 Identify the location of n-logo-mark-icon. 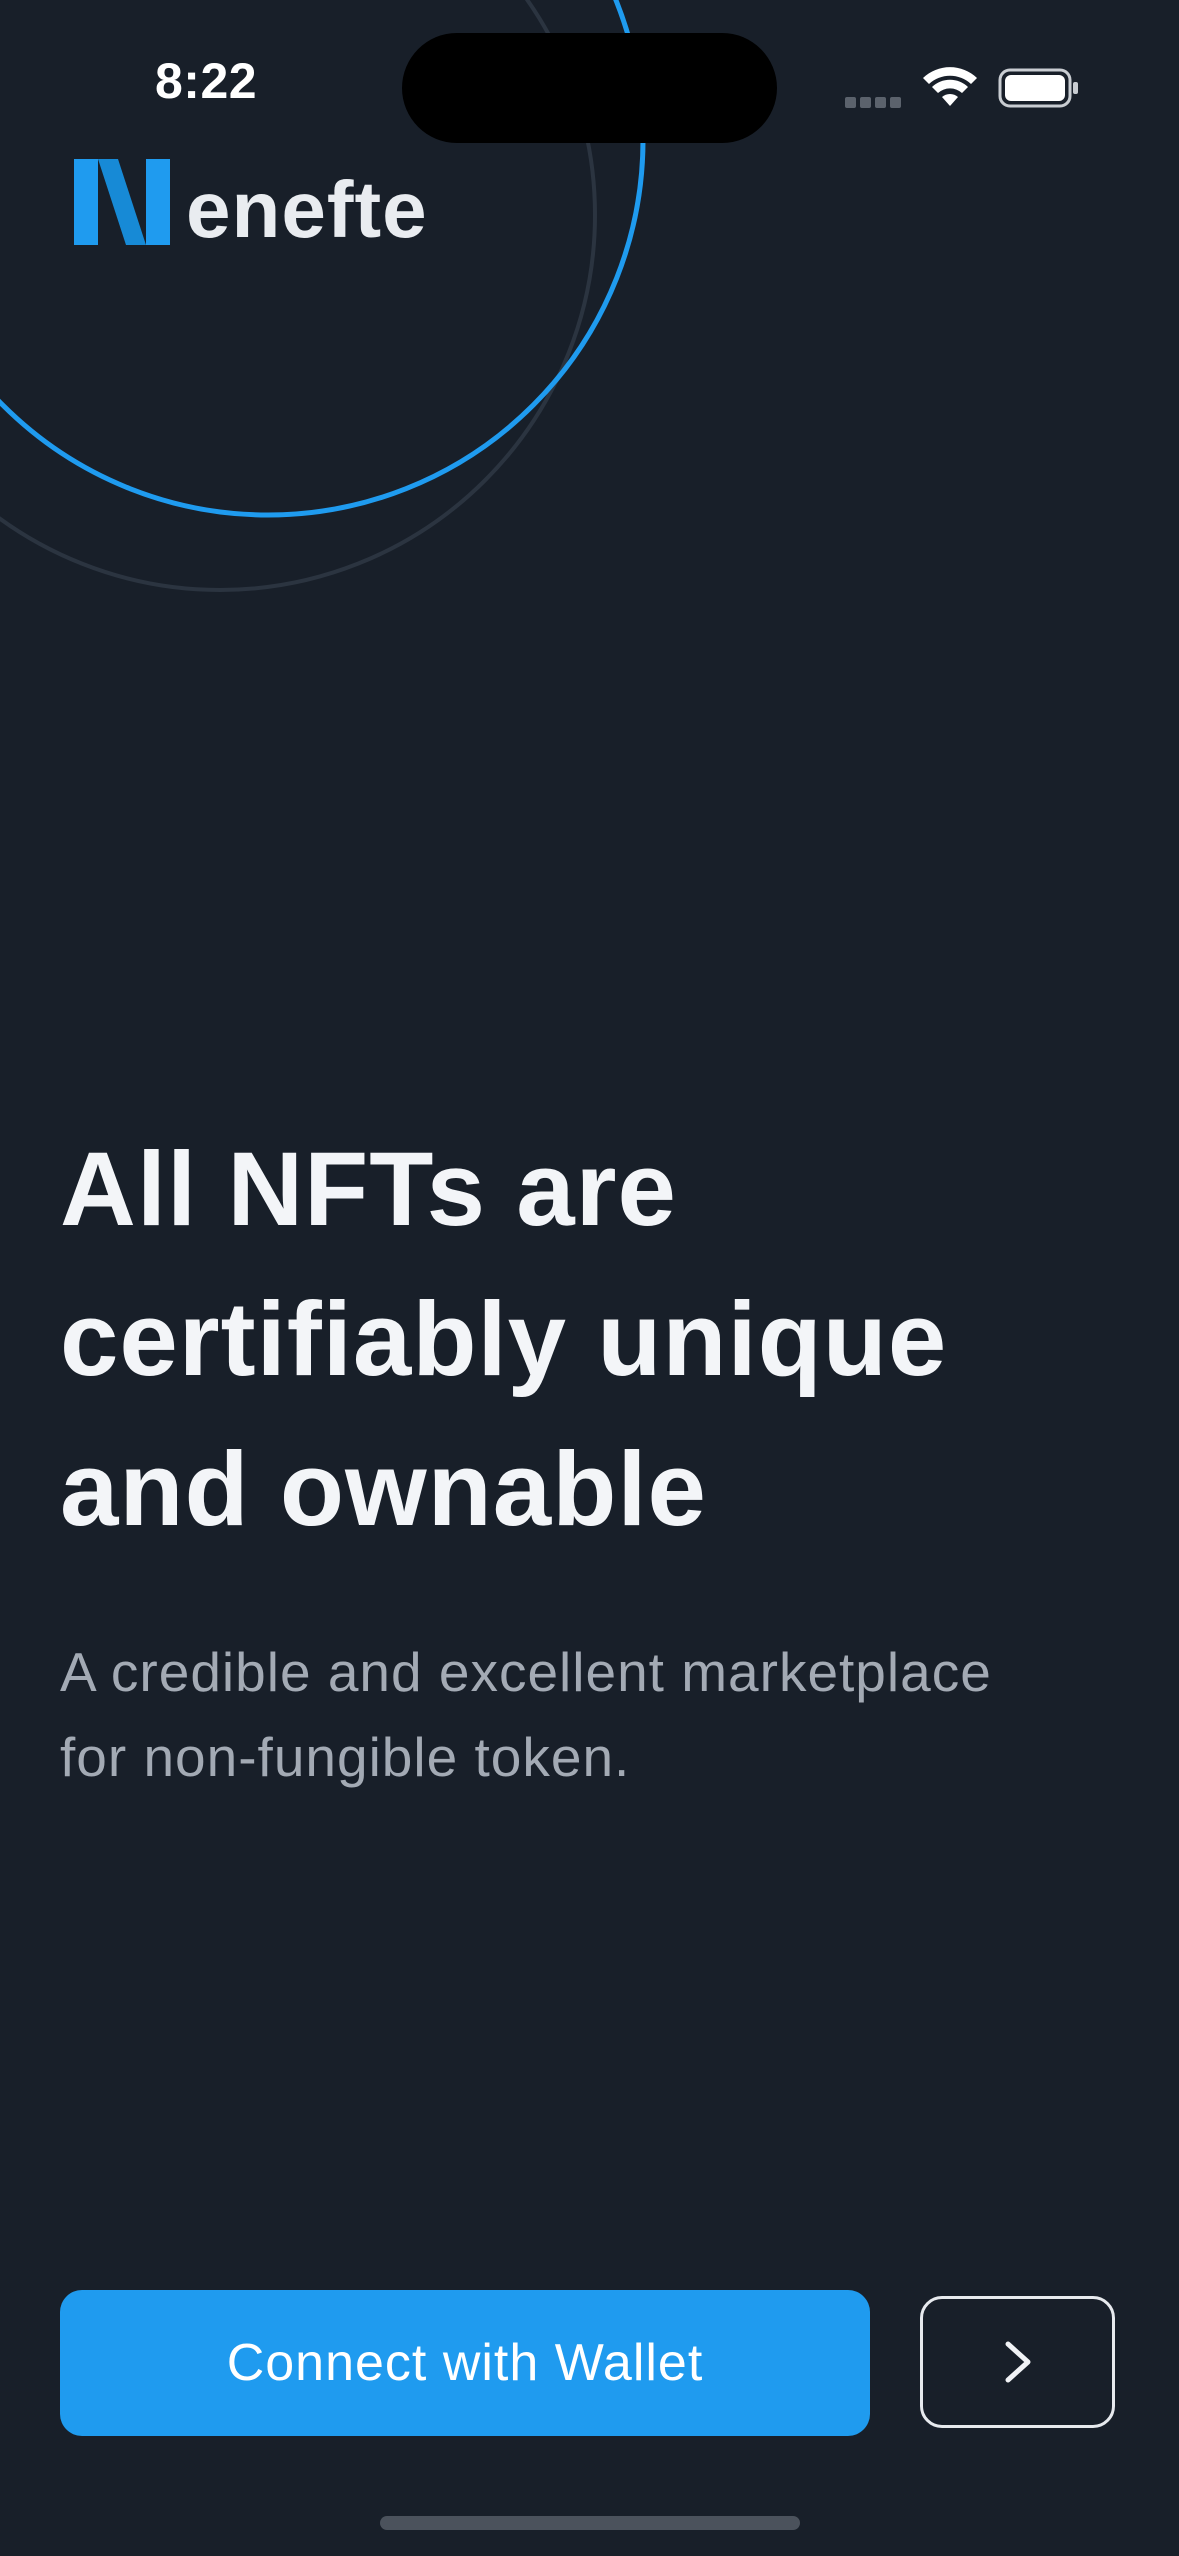
(122, 202).